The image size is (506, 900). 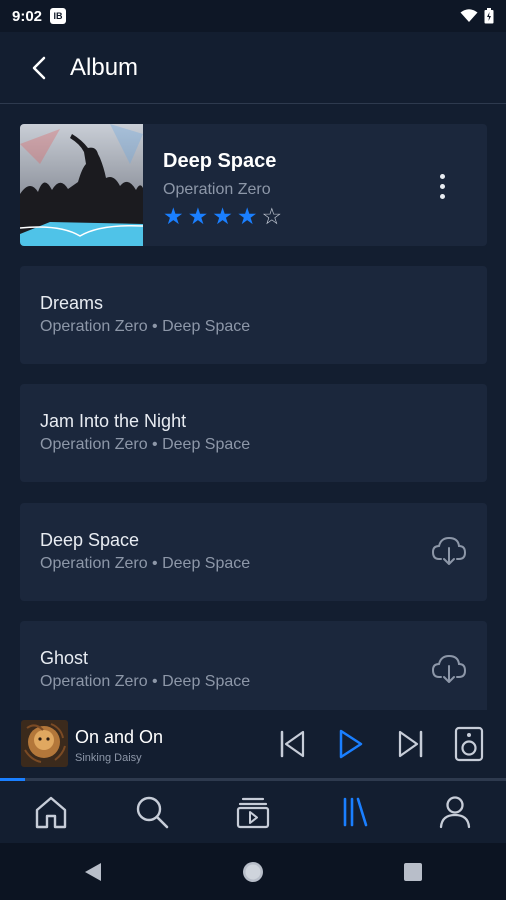 What do you see at coordinates (72, 303) in the screenshot?
I see `track-title: Dreams` at bounding box center [72, 303].